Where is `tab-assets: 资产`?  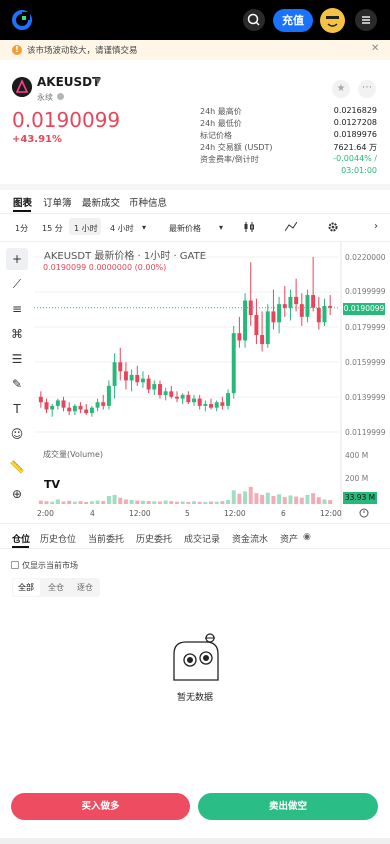
tab-assets: 资产 is located at coordinates (289, 538).